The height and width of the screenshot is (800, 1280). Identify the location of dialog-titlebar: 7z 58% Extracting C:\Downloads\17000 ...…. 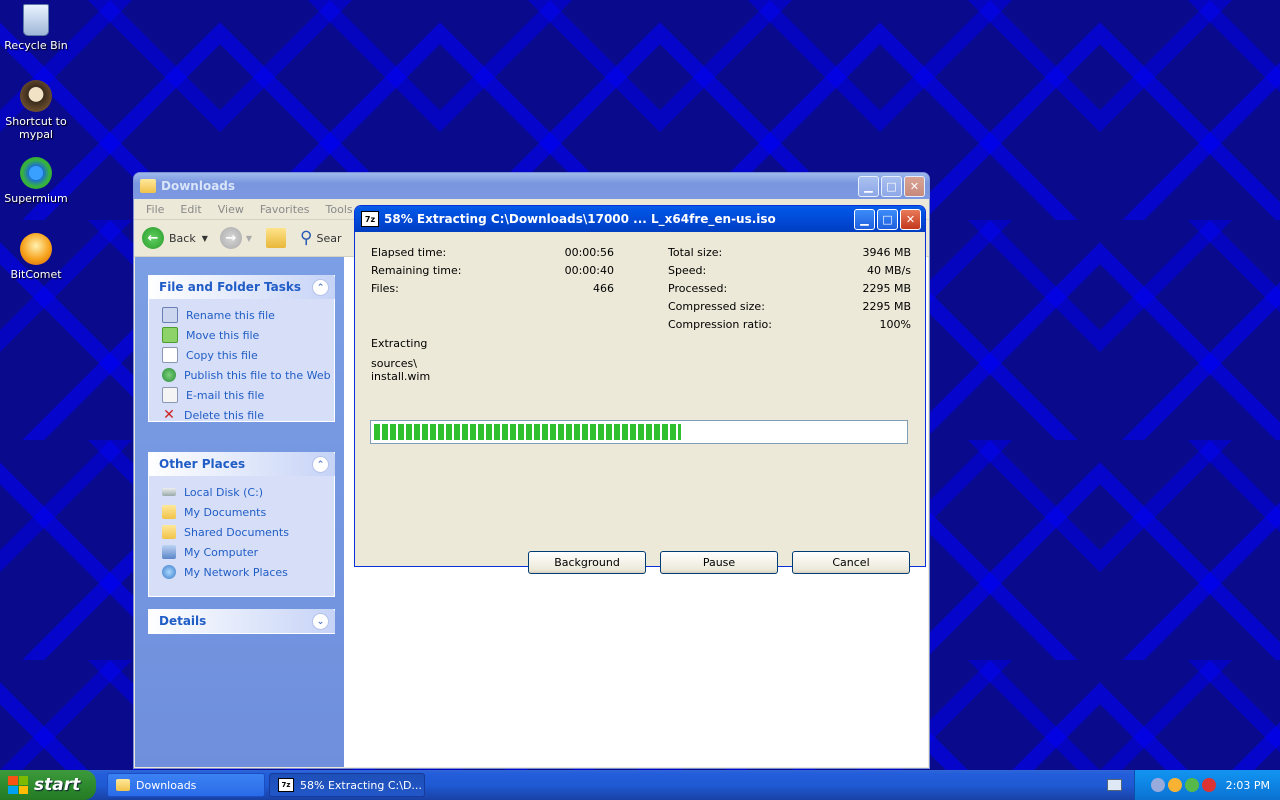
(640, 219).